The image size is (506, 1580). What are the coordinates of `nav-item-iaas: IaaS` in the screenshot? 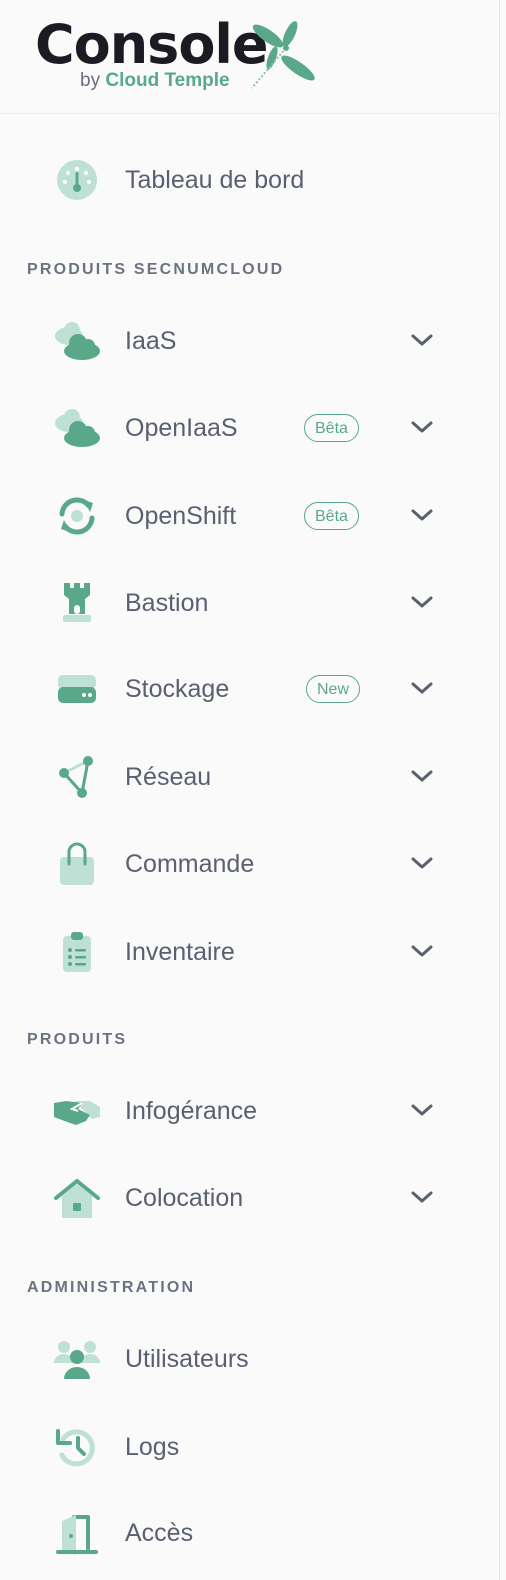 It's located at (250, 341).